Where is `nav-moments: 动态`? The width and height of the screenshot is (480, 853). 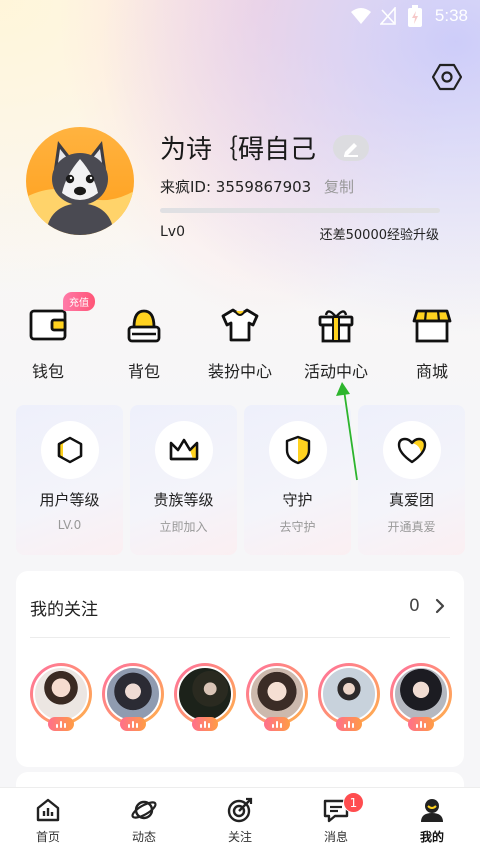 nav-moments: 动态 is located at coordinates (144, 820).